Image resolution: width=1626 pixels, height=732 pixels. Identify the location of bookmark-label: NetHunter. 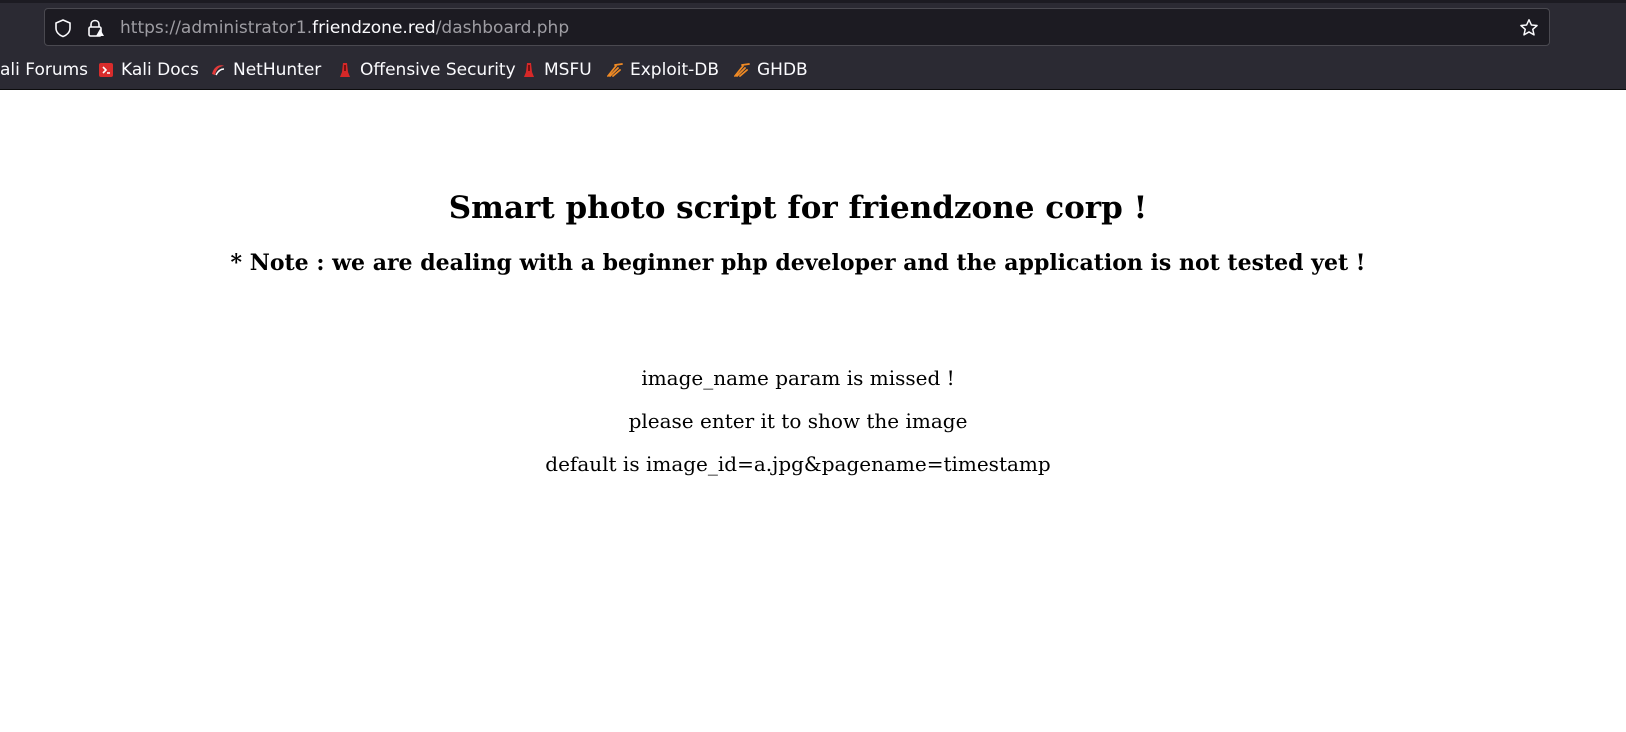
(277, 70).